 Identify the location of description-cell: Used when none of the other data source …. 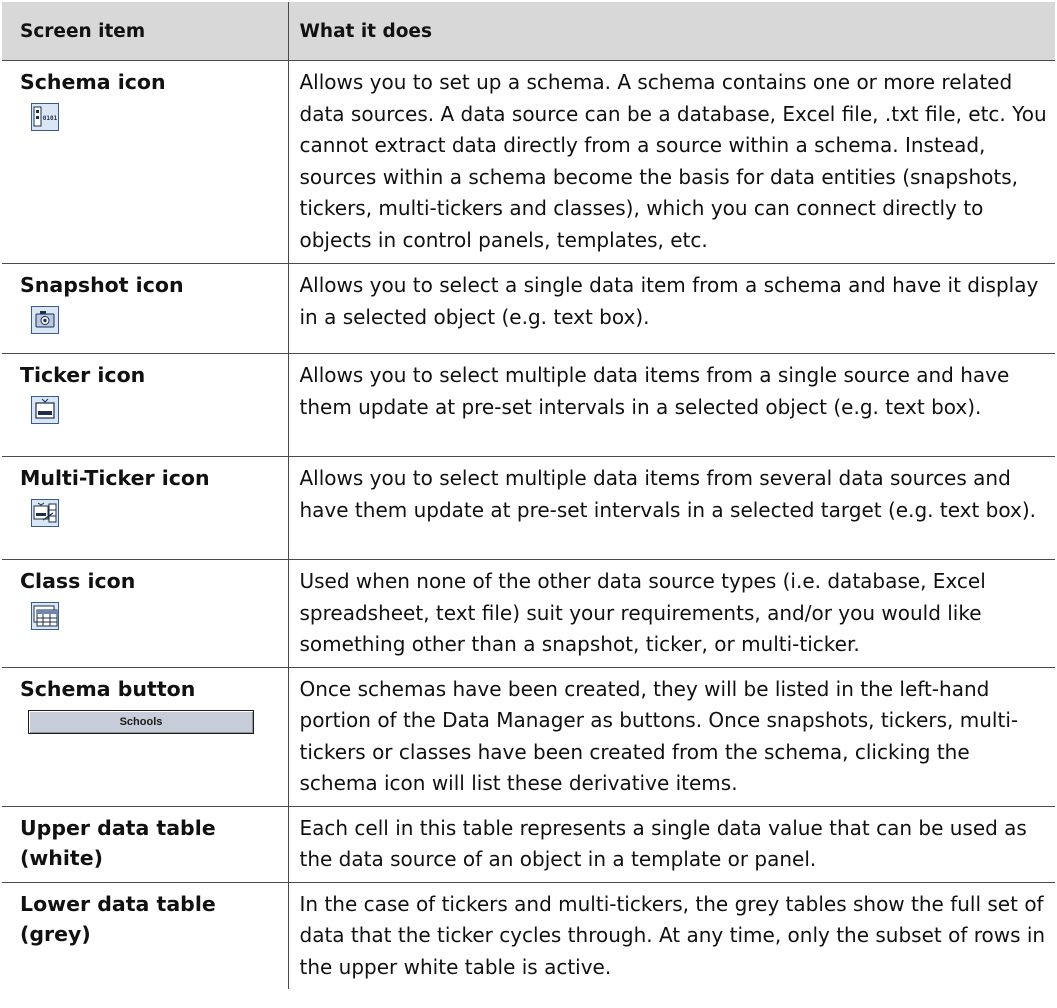
(671, 613).